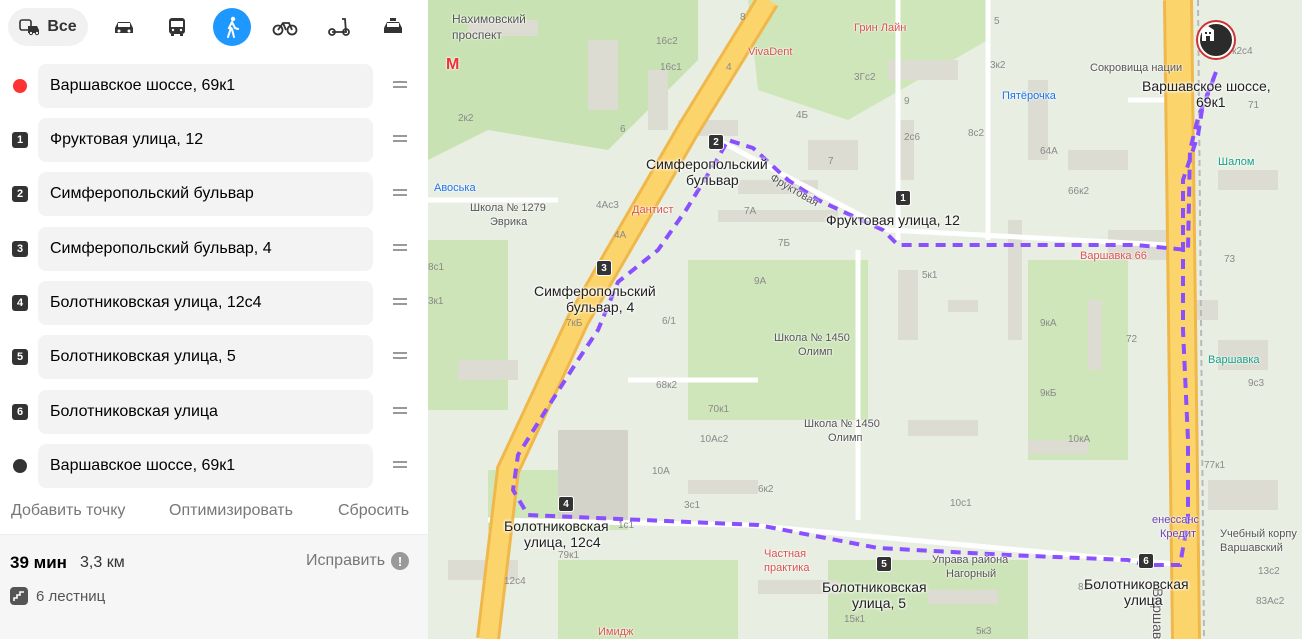 Image resolution: width=1302 pixels, height=639 pixels. What do you see at coordinates (1175, 520) in the screenshot?
I see `poi-renessans: енессанс` at bounding box center [1175, 520].